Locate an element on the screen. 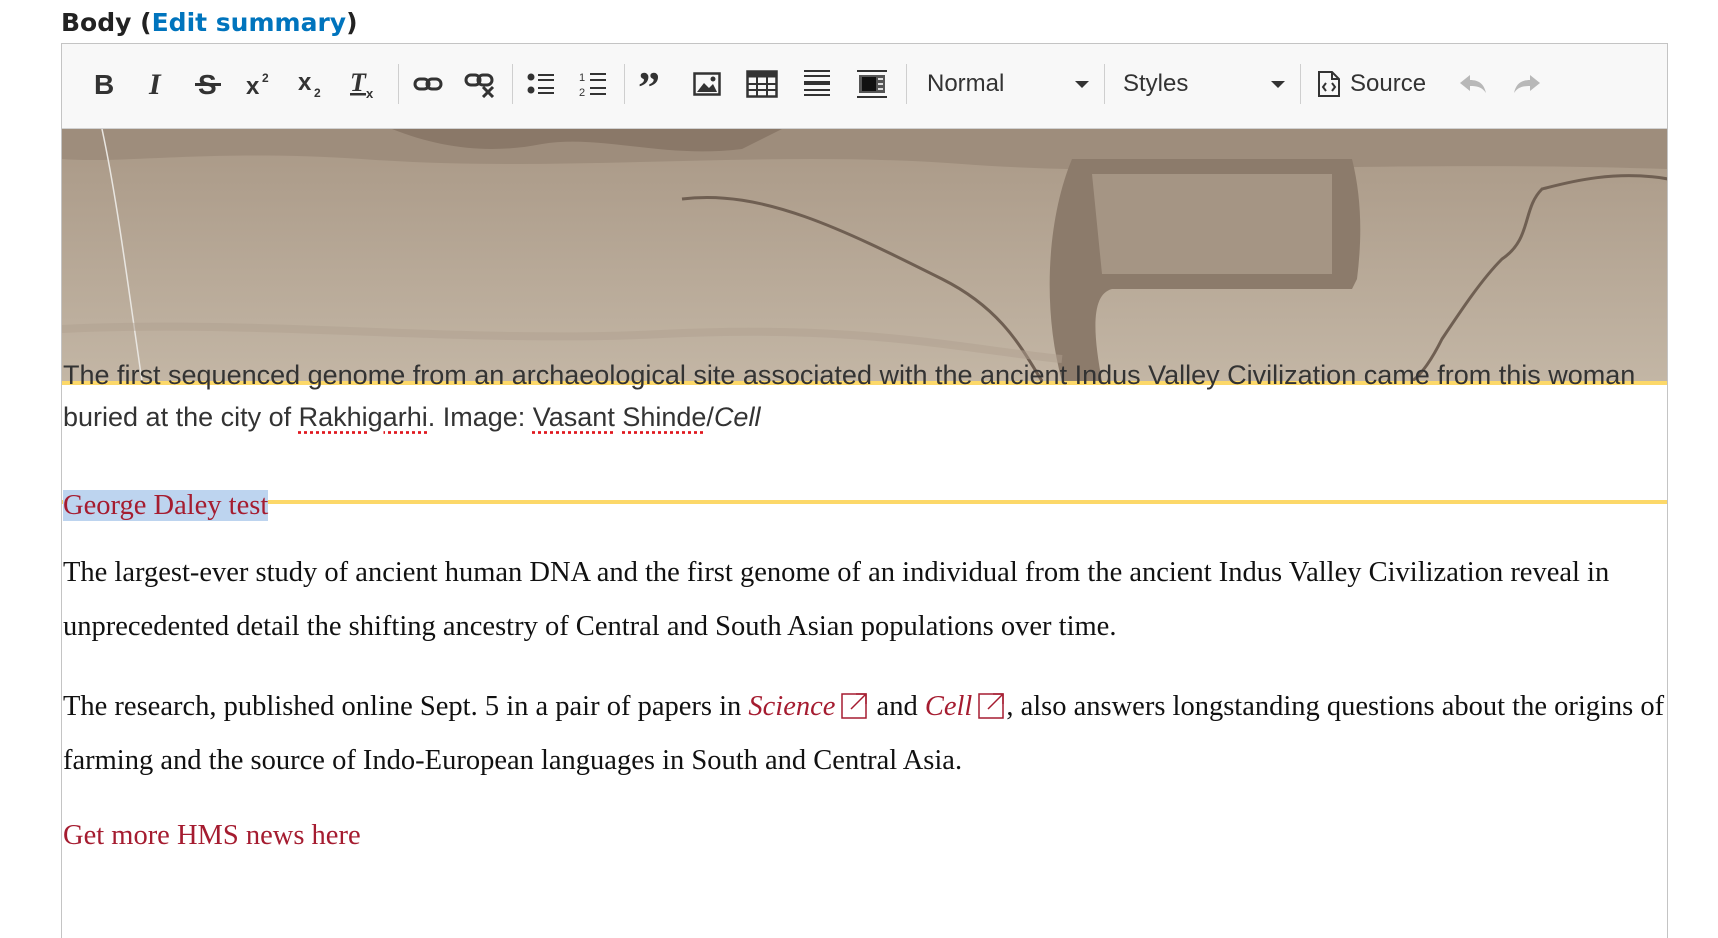  horizontal-rule-button is located at coordinates (817, 84).